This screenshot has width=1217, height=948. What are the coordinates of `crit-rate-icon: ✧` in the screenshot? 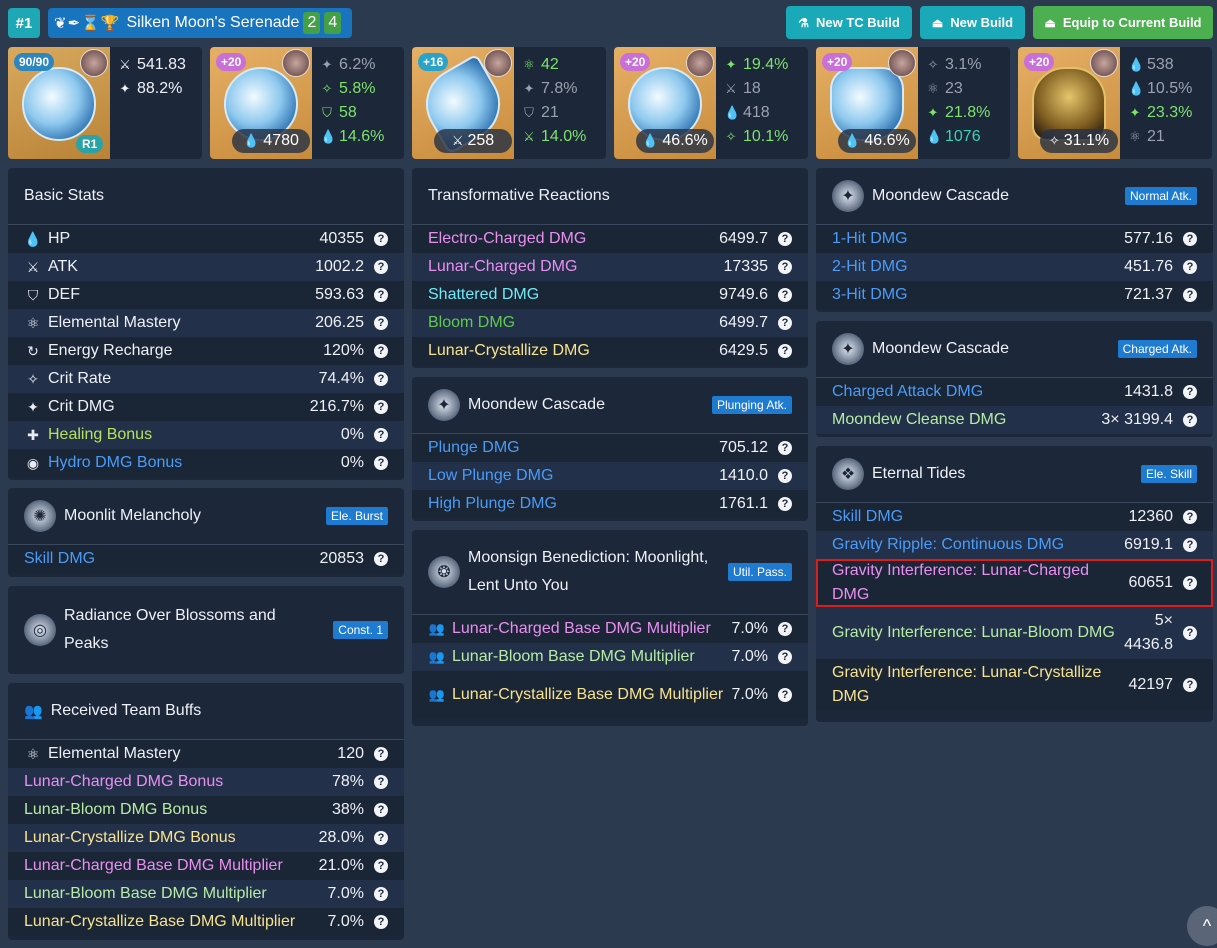 It's located at (1054, 140).